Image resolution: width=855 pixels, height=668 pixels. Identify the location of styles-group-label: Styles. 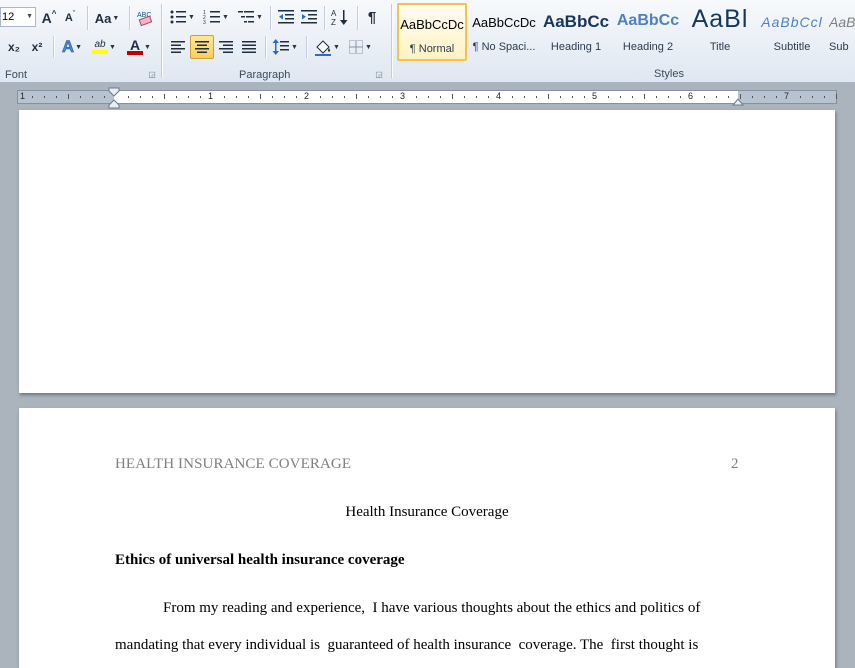
(669, 74).